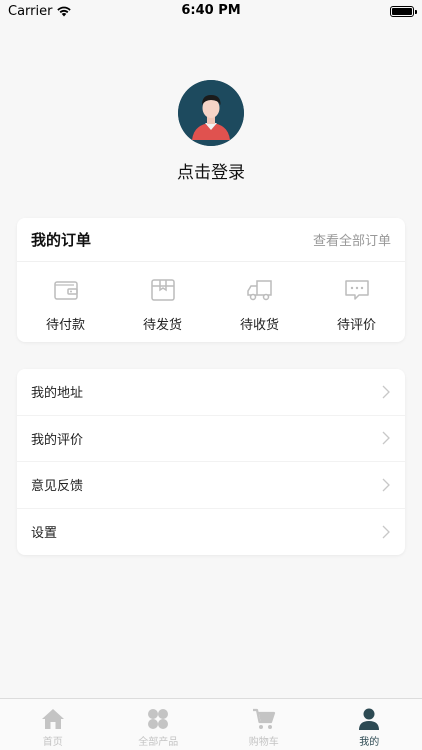 This screenshot has height=750, width=422. I want to click on order-pending-review: 待评价, so click(357, 304).